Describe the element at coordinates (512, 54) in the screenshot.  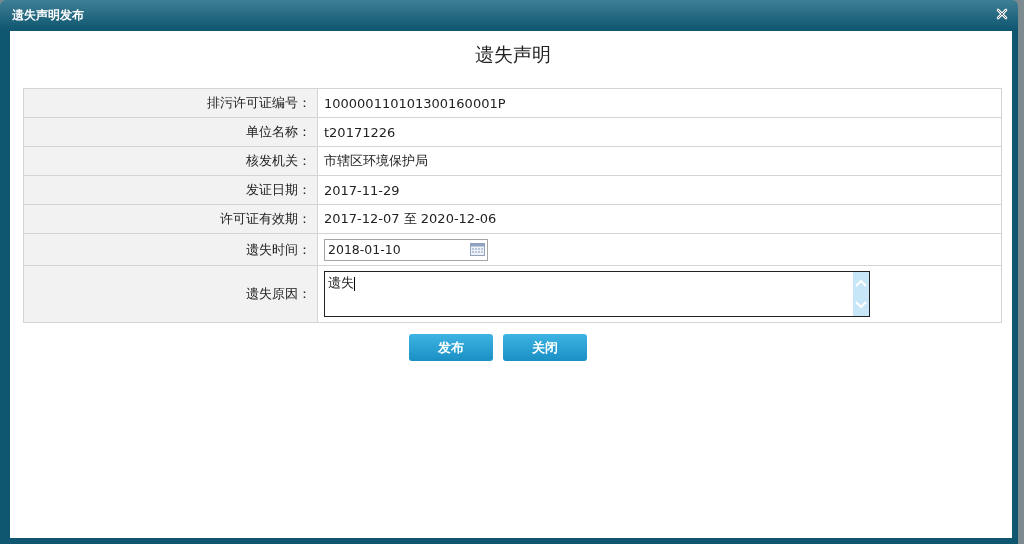
I see `dialog-heading: 遗失声明` at that location.